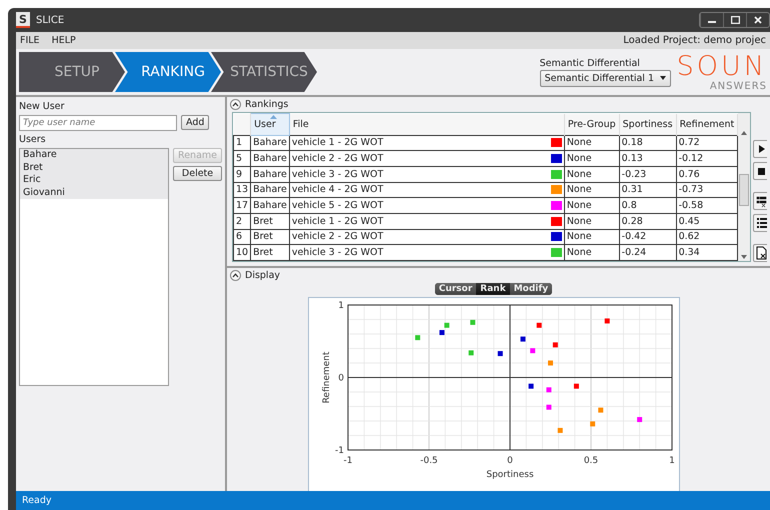 The width and height of the screenshot is (770, 510). What do you see at coordinates (707, 158) in the screenshot?
I see `table-cell: -0.12` at bounding box center [707, 158].